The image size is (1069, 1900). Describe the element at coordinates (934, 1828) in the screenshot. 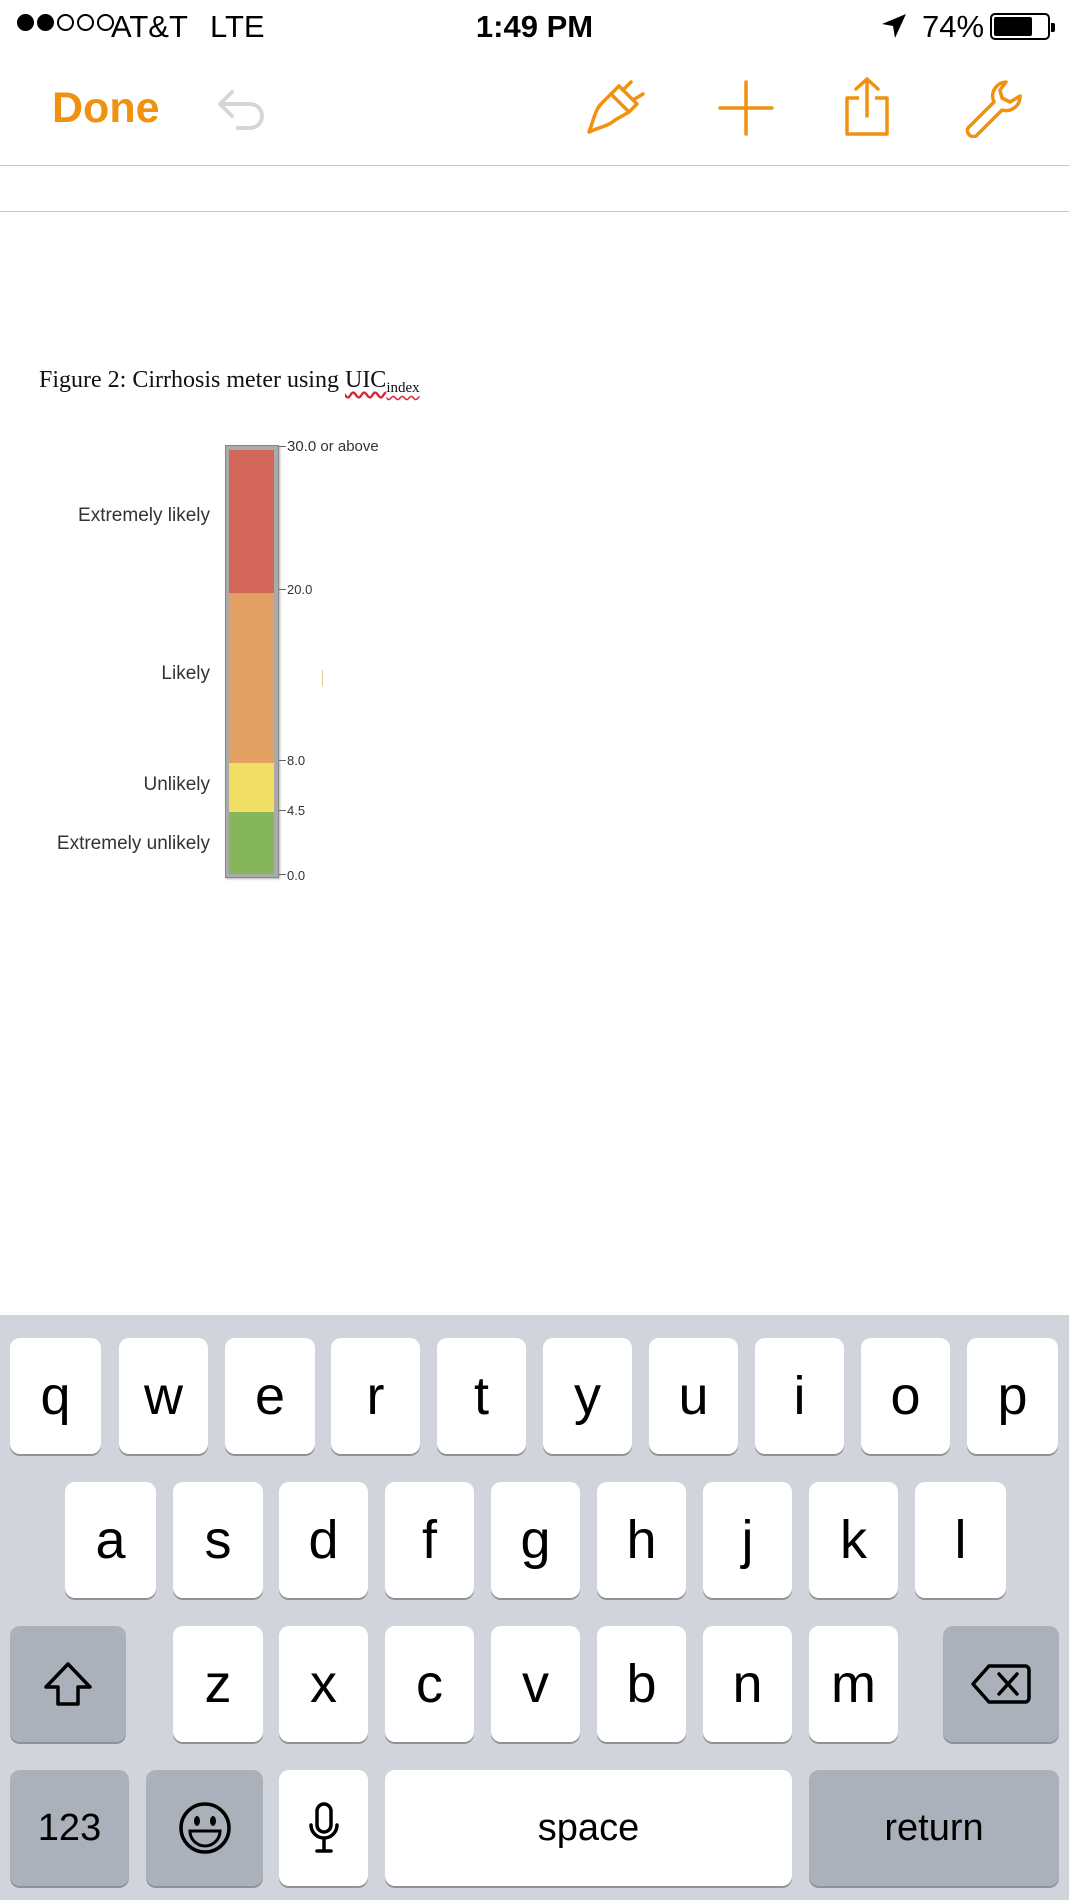

I see `return-key: return` at that location.